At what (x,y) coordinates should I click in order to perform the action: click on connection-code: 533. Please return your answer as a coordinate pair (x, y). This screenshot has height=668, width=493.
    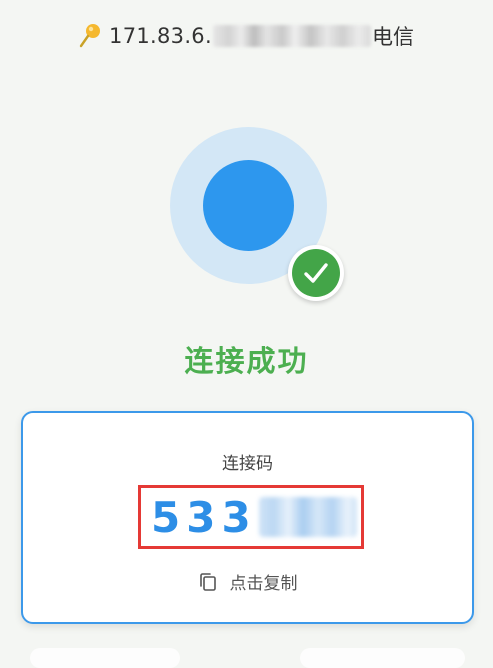
    Looking at the image, I should click on (251, 517).